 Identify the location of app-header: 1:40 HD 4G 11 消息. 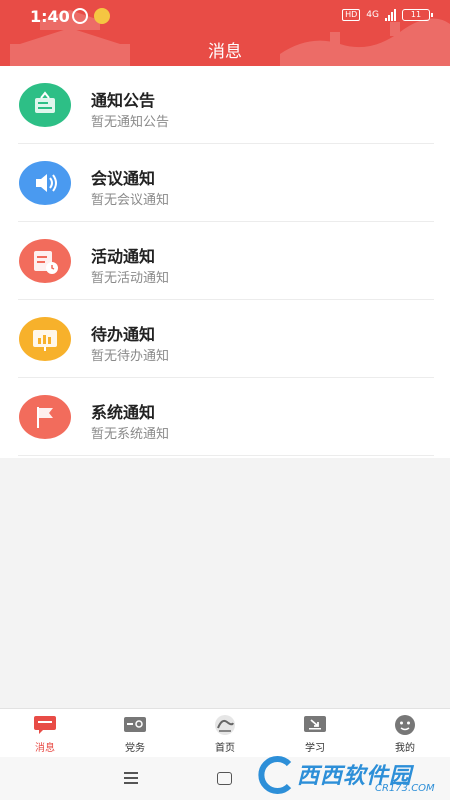
(225, 33).